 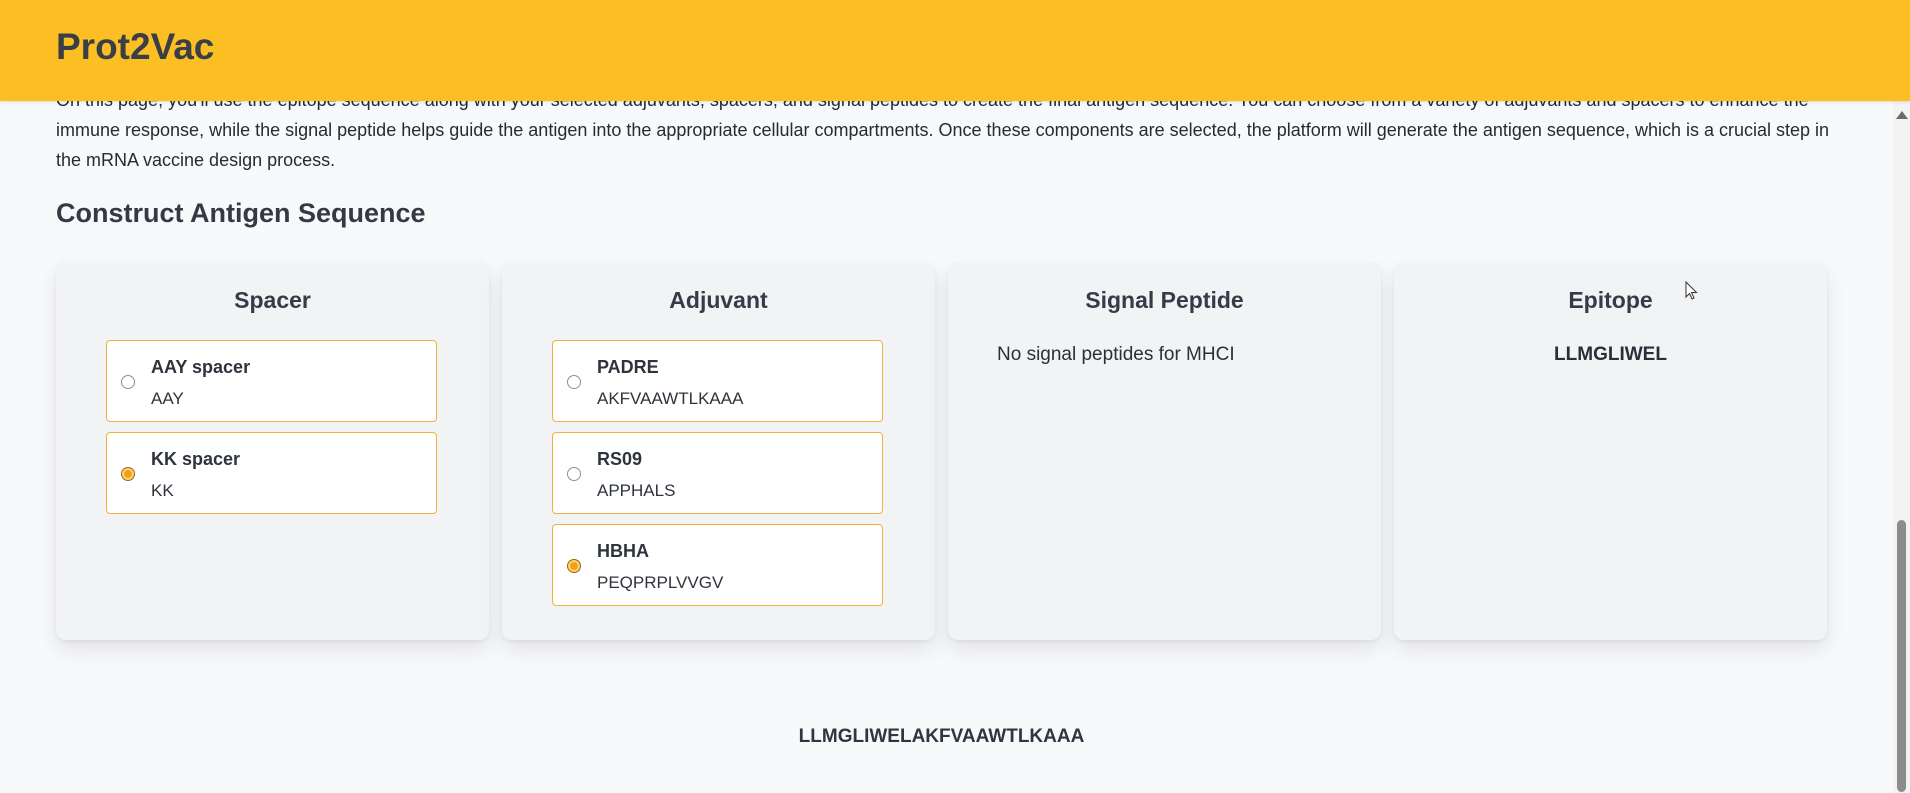 What do you see at coordinates (574, 474) in the screenshot?
I see `adjuvant-radio-rs09` at bounding box center [574, 474].